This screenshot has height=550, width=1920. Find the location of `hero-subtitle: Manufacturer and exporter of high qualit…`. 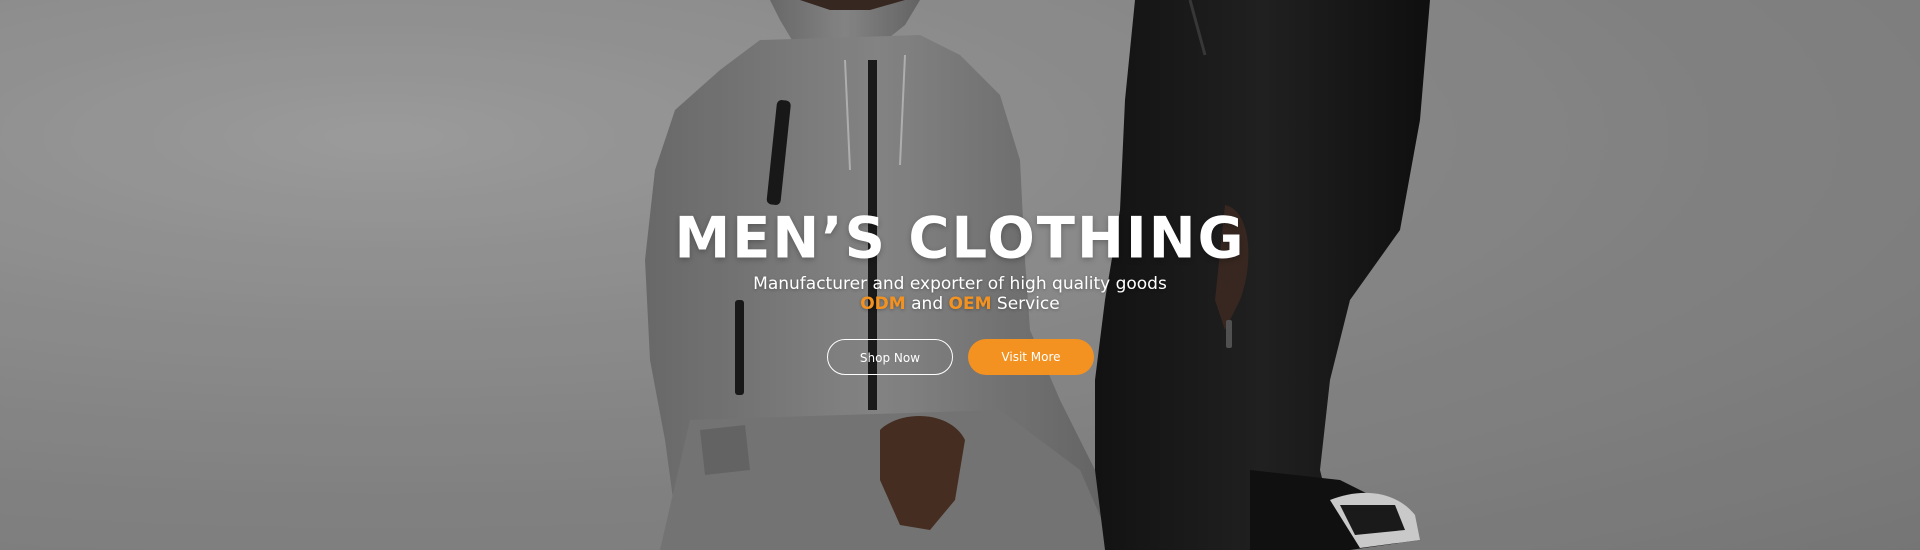

hero-subtitle: Manufacturer and exporter of high qualit… is located at coordinates (960, 284).